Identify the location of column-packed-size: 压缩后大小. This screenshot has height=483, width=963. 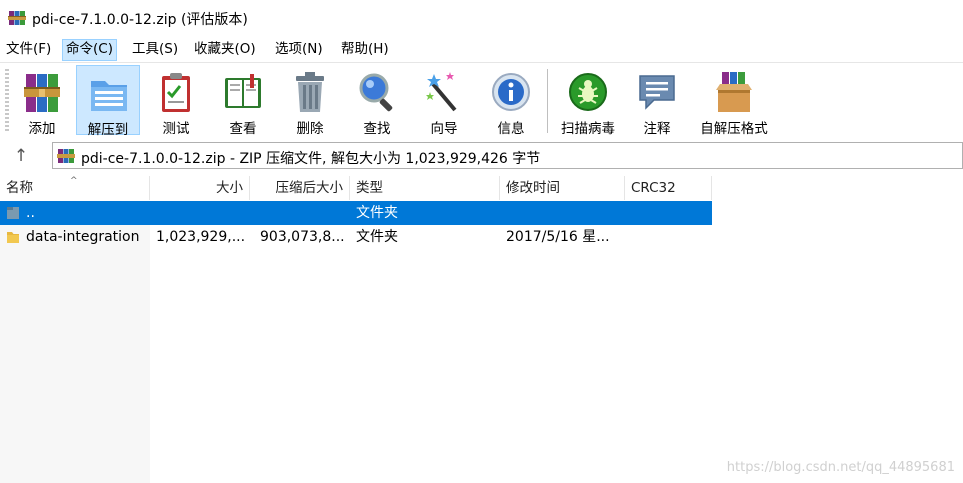
(300, 188).